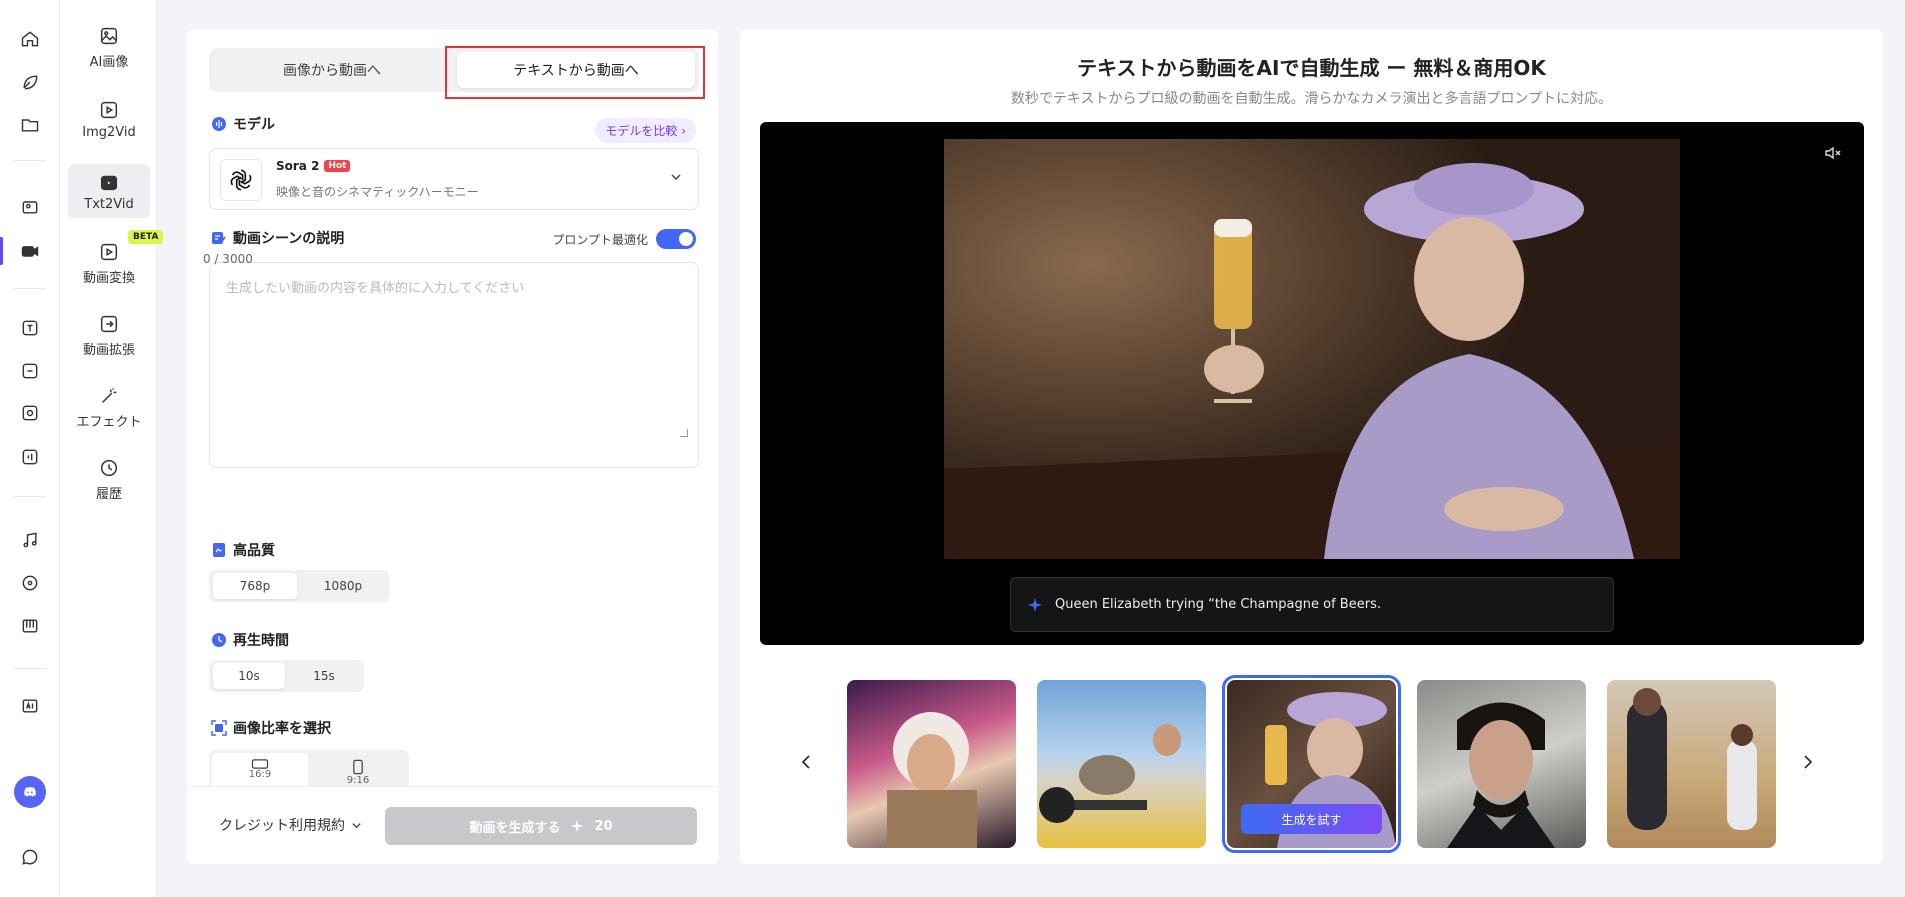 The height and width of the screenshot is (897, 1905). I want to click on audio-icon, so click(30, 413).